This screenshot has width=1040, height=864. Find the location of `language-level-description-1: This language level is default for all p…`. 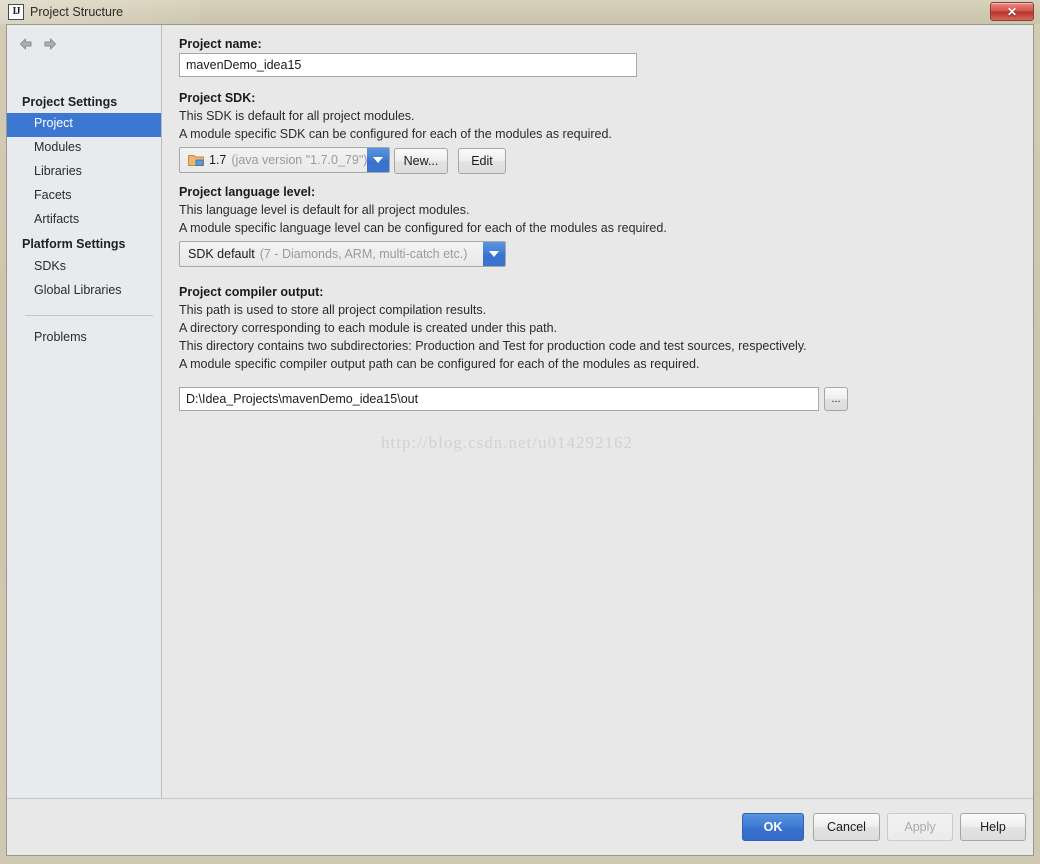

language-level-description-1: This language level is default for all p… is located at coordinates (324, 210).